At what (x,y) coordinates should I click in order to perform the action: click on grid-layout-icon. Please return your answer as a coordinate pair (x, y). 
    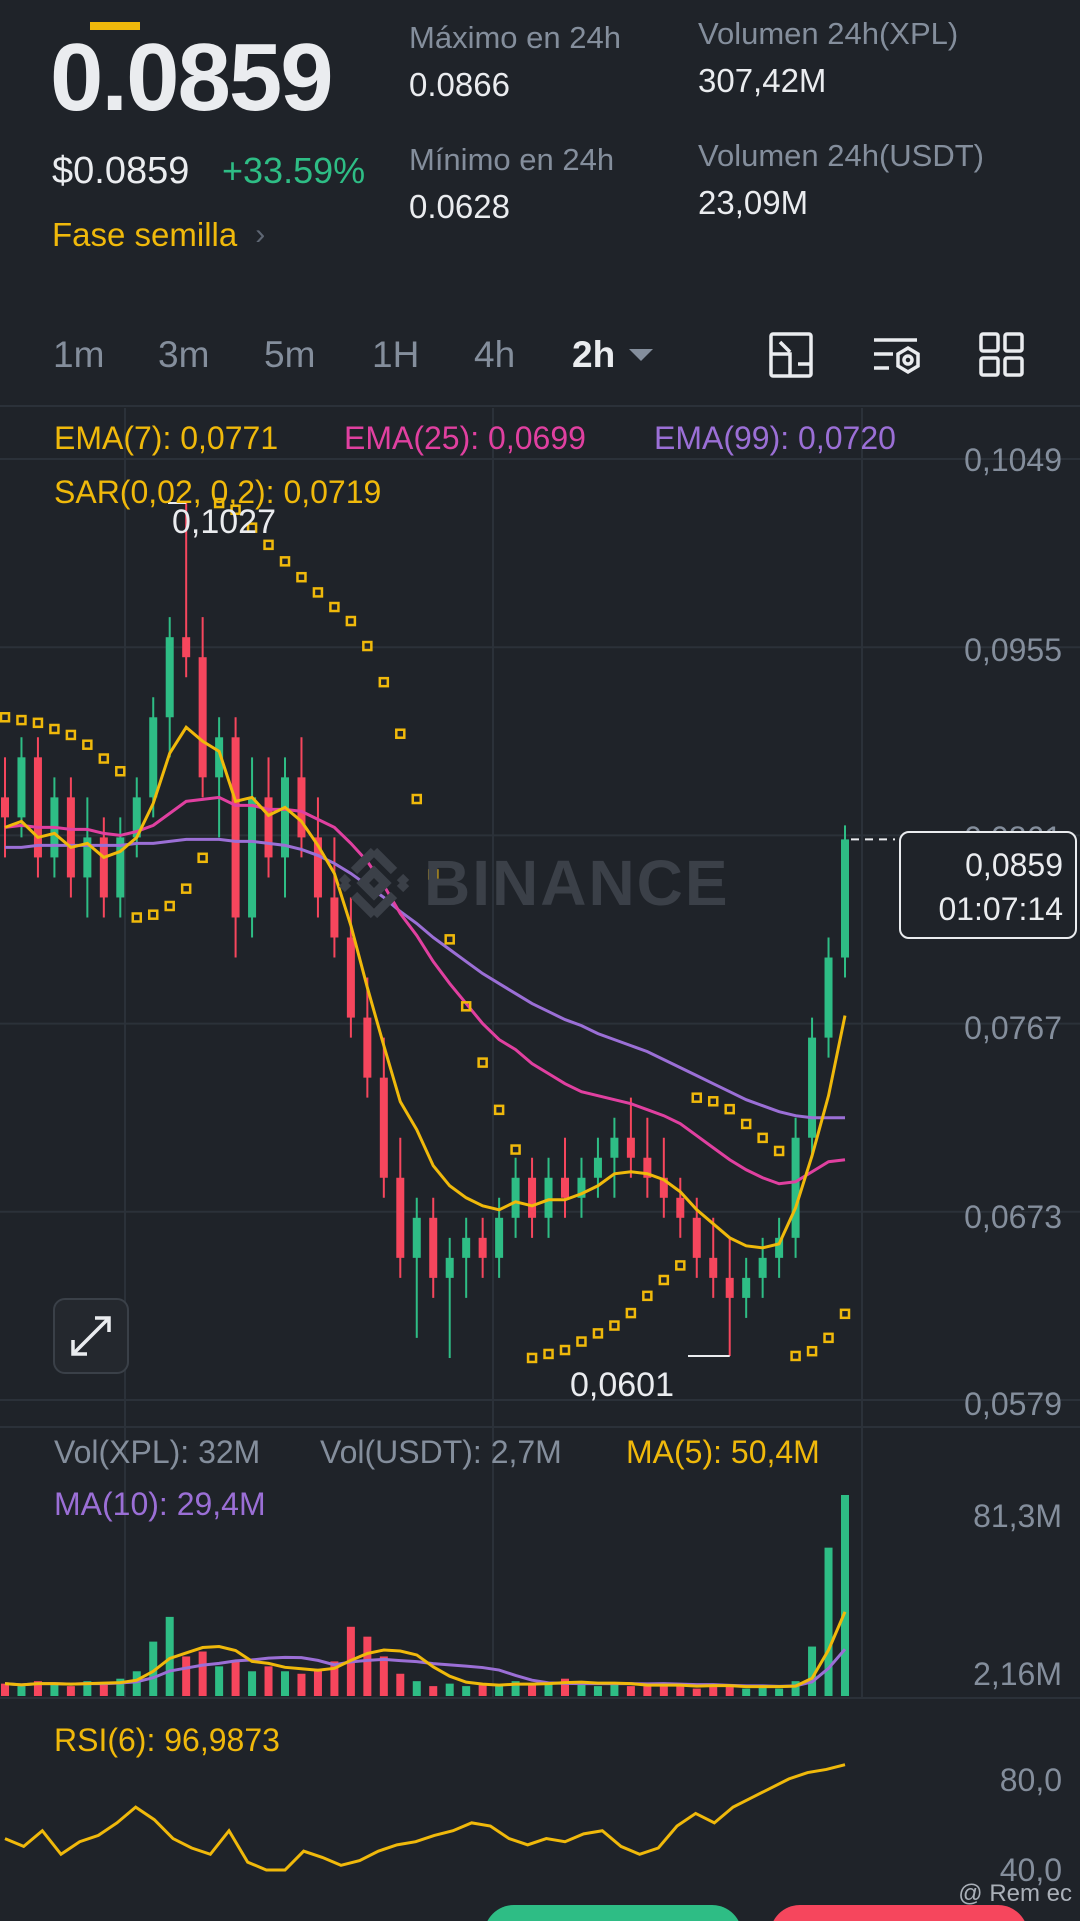
    Looking at the image, I should click on (1002, 355).